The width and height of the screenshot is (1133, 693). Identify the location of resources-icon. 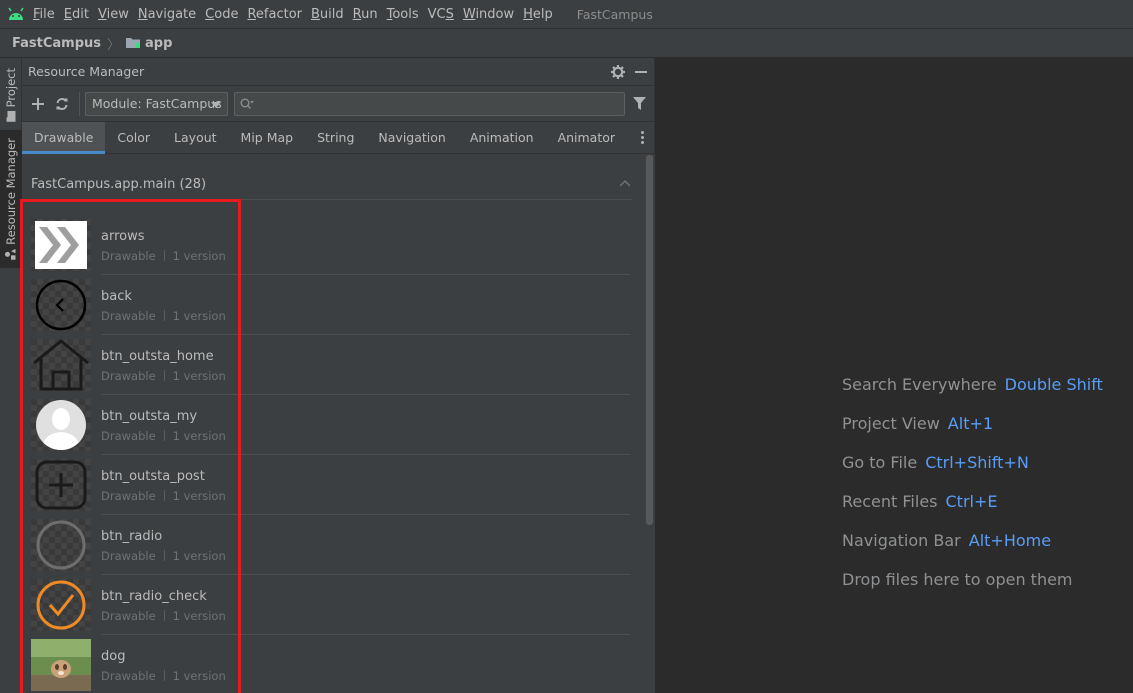
(10, 254).